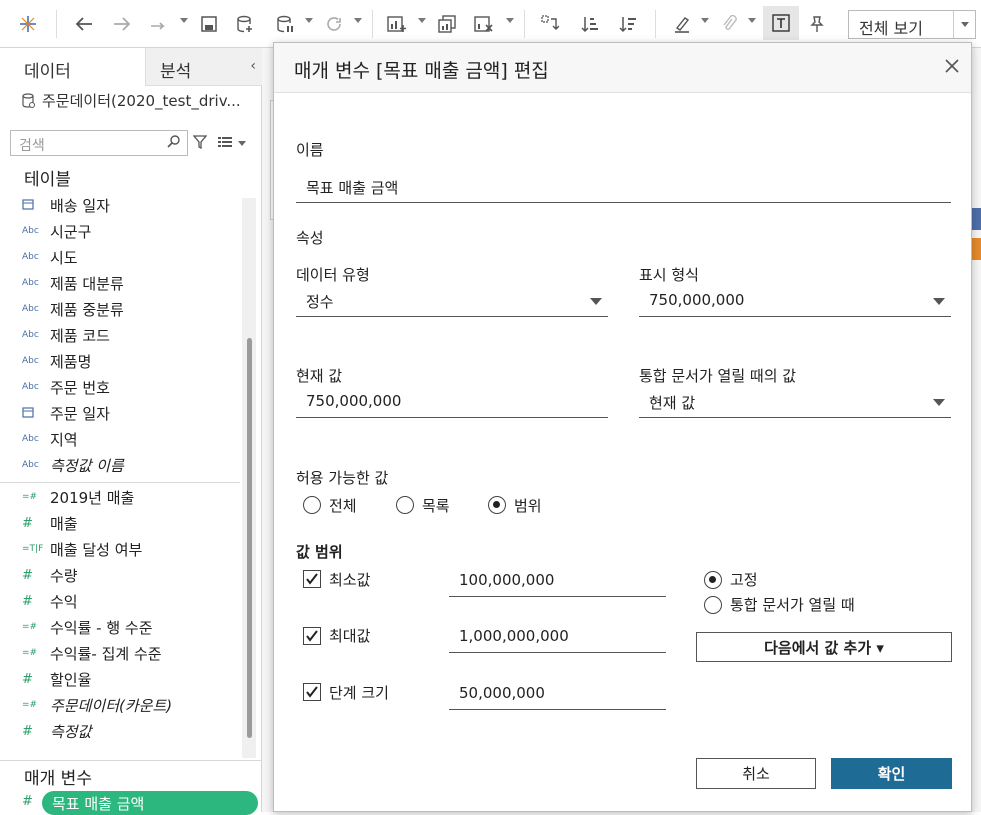 The height and width of the screenshot is (815, 981). I want to click on highlight-caret, so click(705, 20).